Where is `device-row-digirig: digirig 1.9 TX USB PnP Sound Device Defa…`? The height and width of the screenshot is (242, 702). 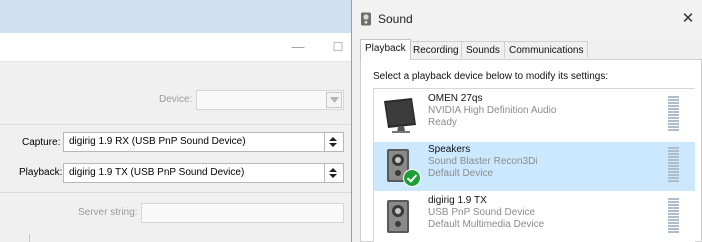 device-row-digirig: digirig 1.9 TX USB PnP Sound Device Defa… is located at coordinates (534, 217).